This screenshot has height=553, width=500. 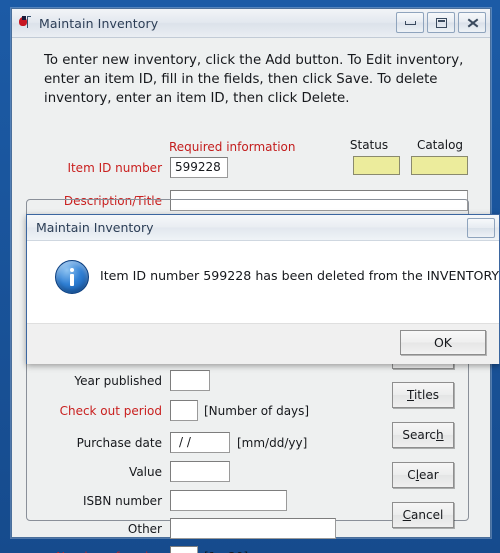 What do you see at coordinates (118, 381) in the screenshot?
I see `year-published-label: Year published` at bounding box center [118, 381].